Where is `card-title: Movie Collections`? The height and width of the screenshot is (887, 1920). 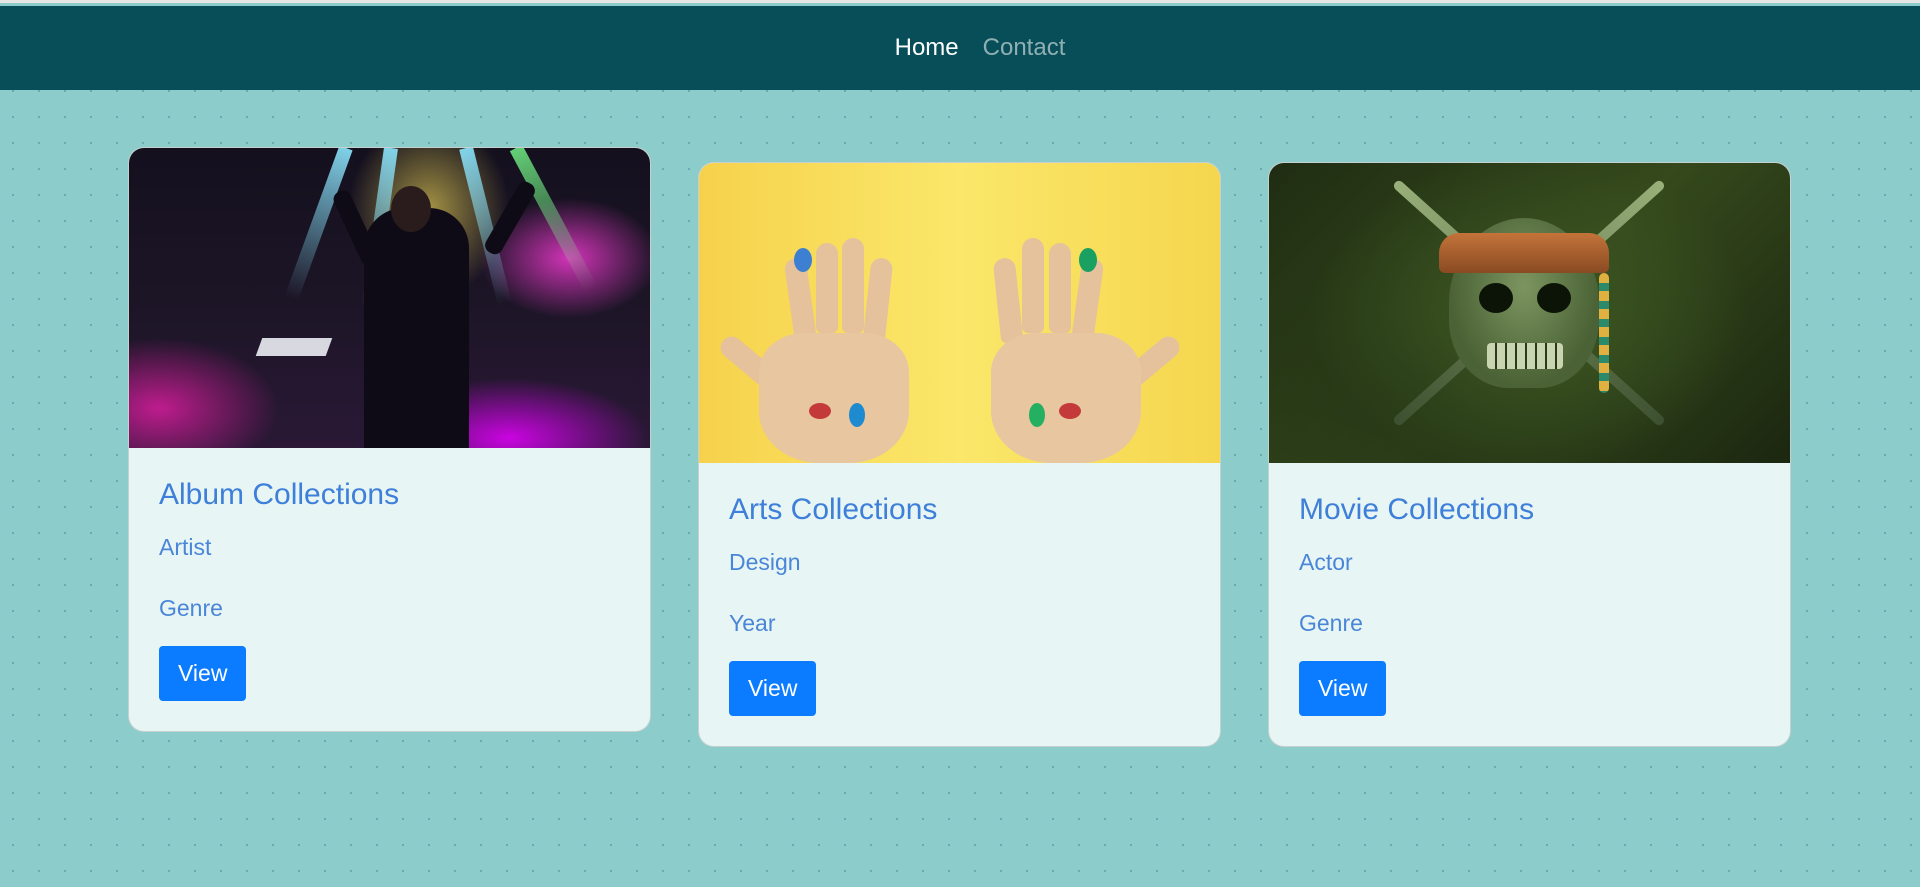 card-title: Movie Collections is located at coordinates (1417, 509).